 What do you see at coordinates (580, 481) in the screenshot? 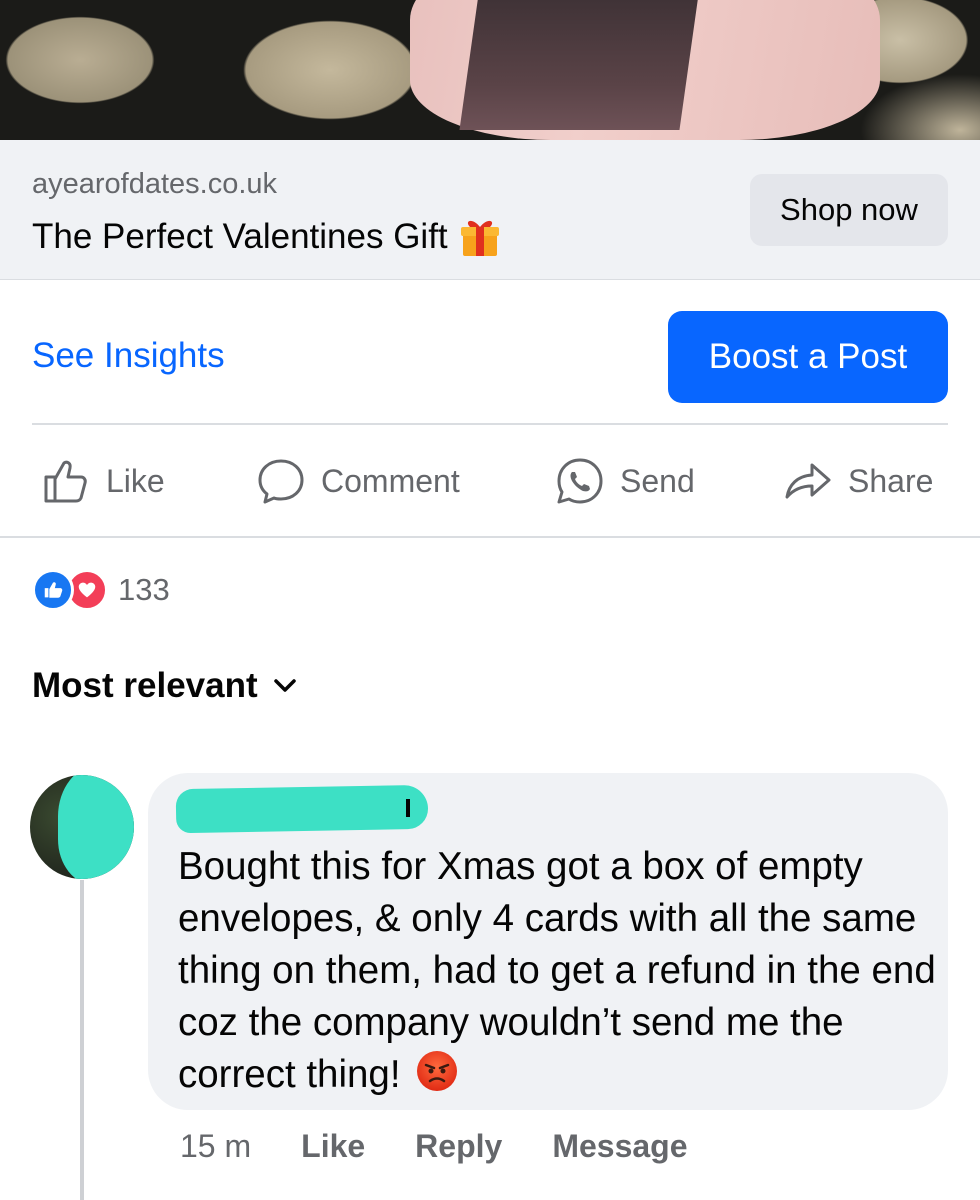
I see `whatsapp-icon` at bounding box center [580, 481].